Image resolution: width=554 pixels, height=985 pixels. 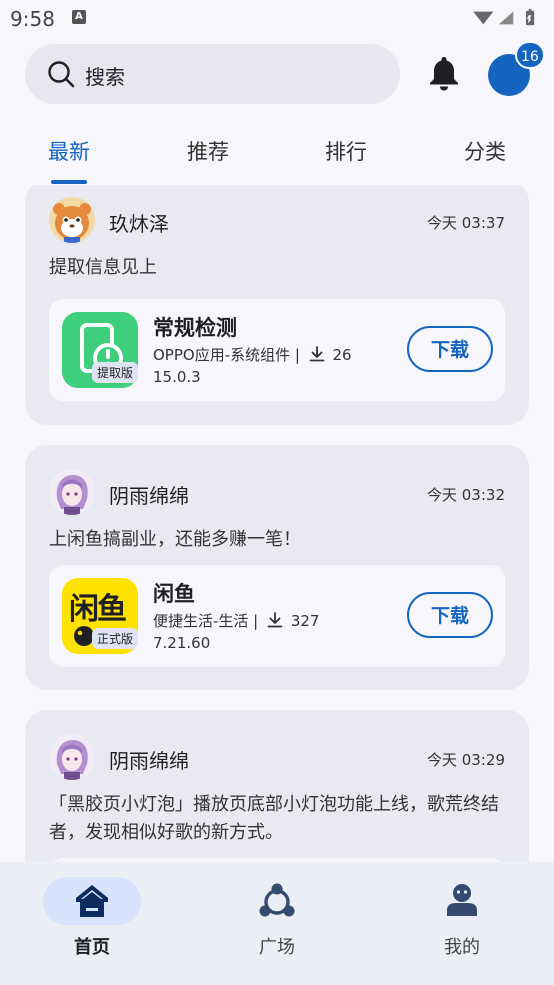 I want to click on post-text: 「黑胶页小灯泡」播放页底部小灯泡功能上线，歌荒终结者，发现相似好歌的新方式。, so click(x=274, y=818).